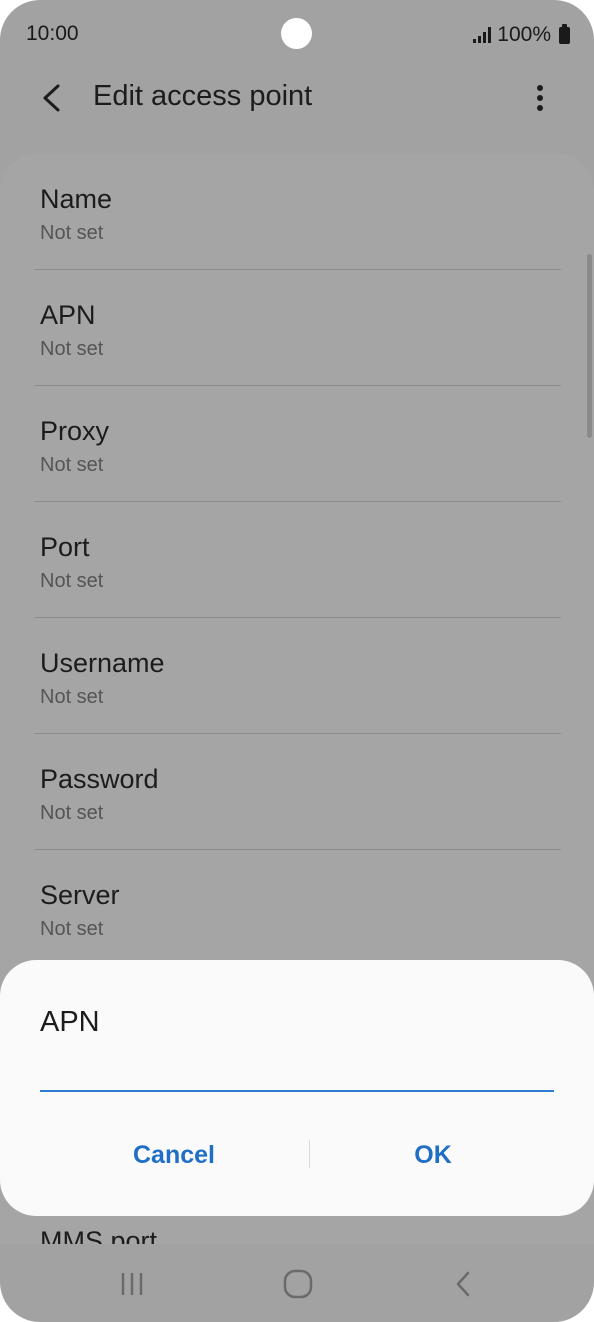 The width and height of the screenshot is (594, 1322). Describe the element at coordinates (297, 212) in the screenshot. I see `setting-item-name: Name Not set` at that location.